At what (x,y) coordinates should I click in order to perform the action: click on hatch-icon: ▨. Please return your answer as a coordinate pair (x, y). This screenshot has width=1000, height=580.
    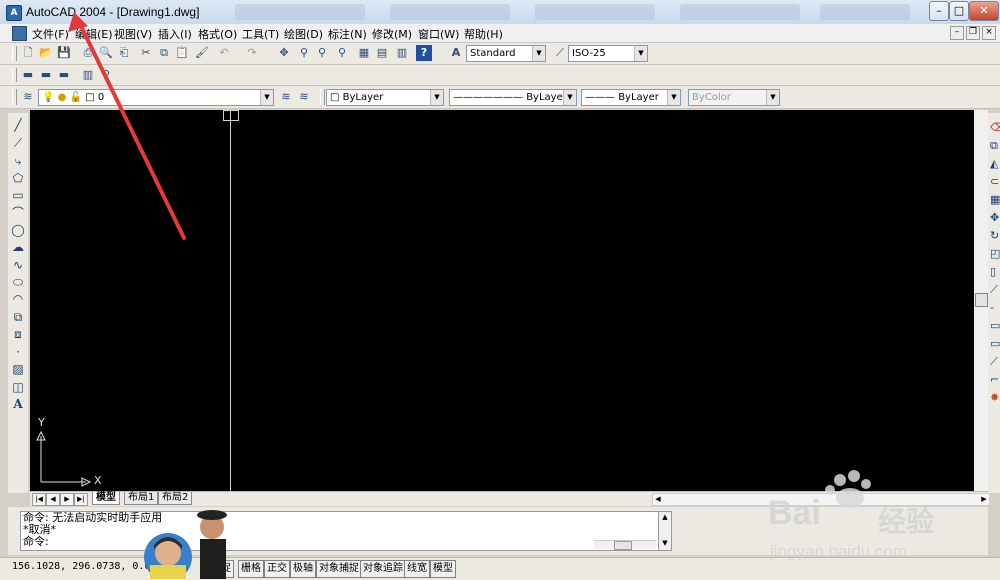
    Looking at the image, I should click on (18, 369).